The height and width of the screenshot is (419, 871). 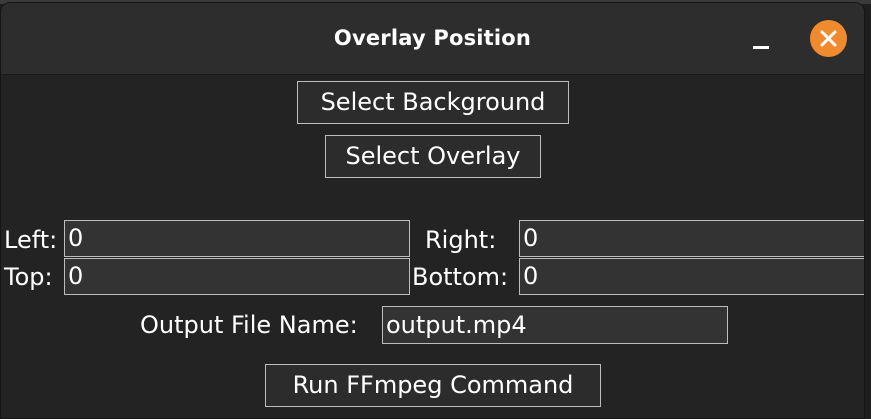 I want to click on top-input: 0, so click(x=237, y=276).